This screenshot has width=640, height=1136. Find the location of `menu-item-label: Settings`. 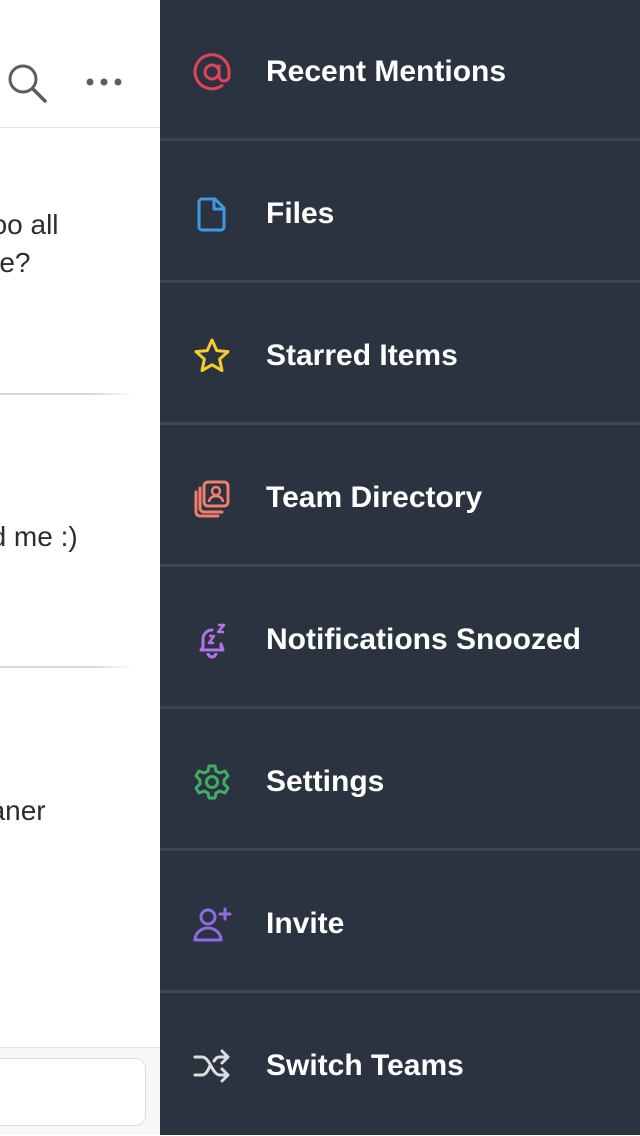

menu-item-label: Settings is located at coordinates (325, 781).